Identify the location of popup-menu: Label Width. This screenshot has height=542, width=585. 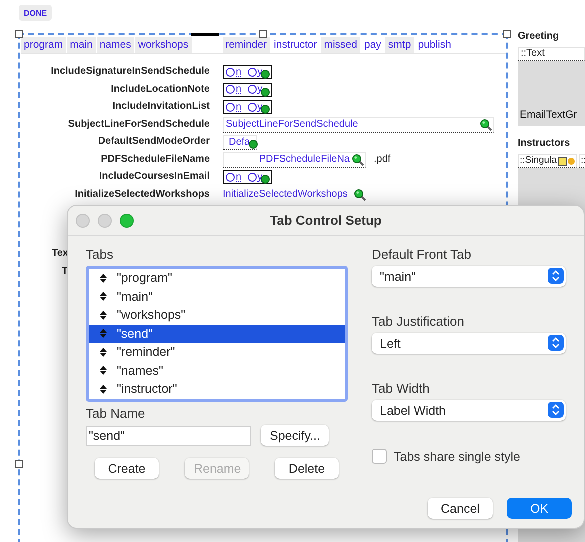
(469, 410).